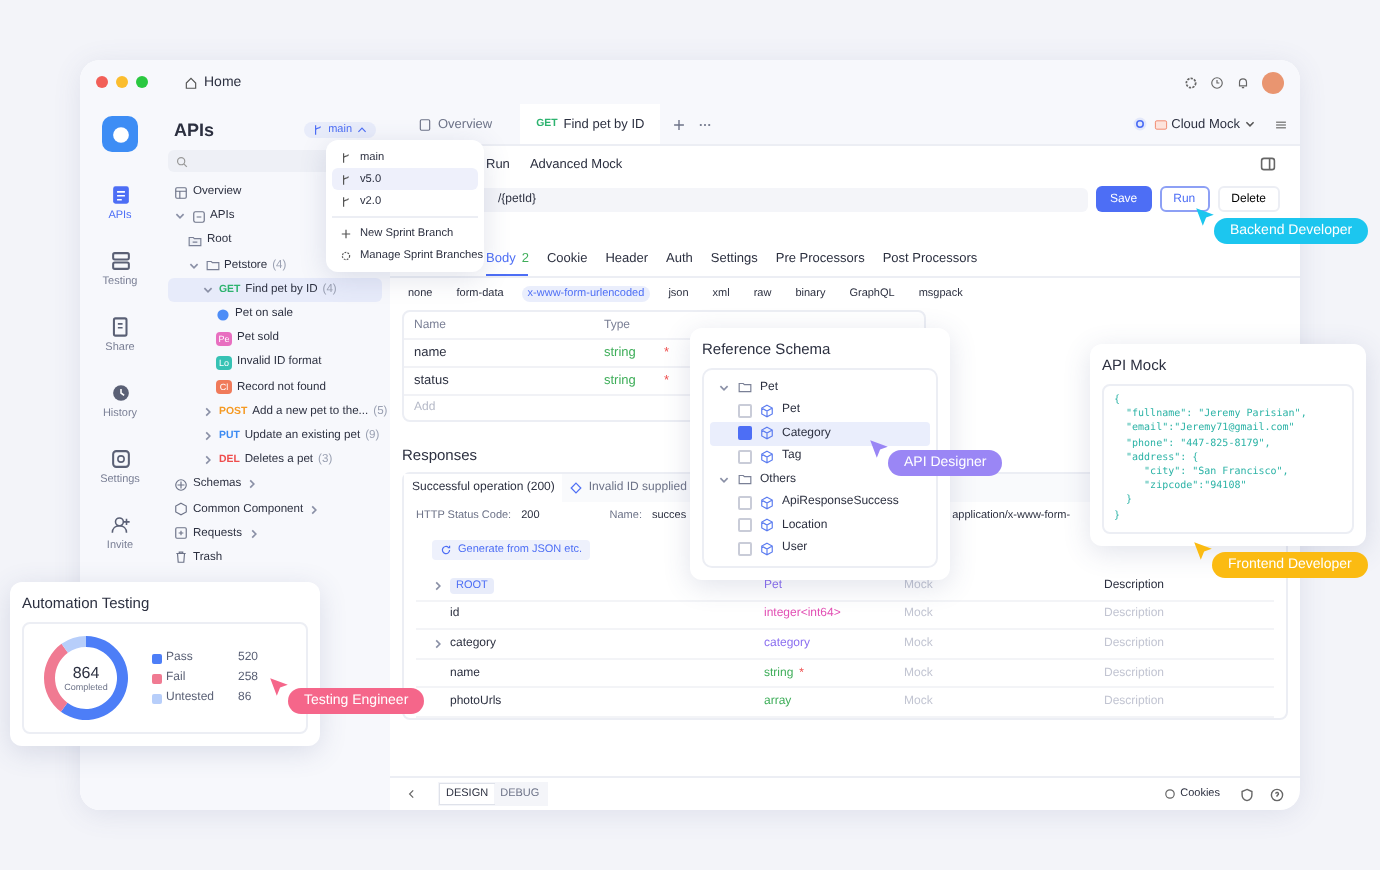 Image resolution: width=1380 pixels, height=870 pixels. I want to click on help-icon, so click(1277, 794).